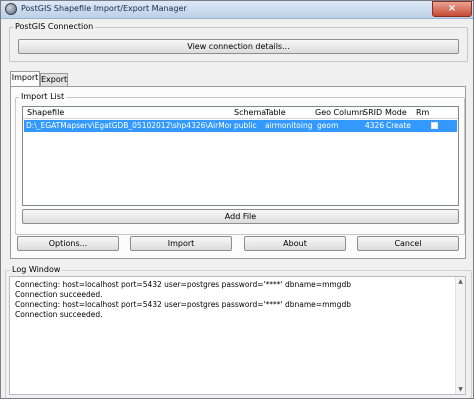  Describe the element at coordinates (396, 112) in the screenshot. I see `column-header-mode: Mode` at that location.